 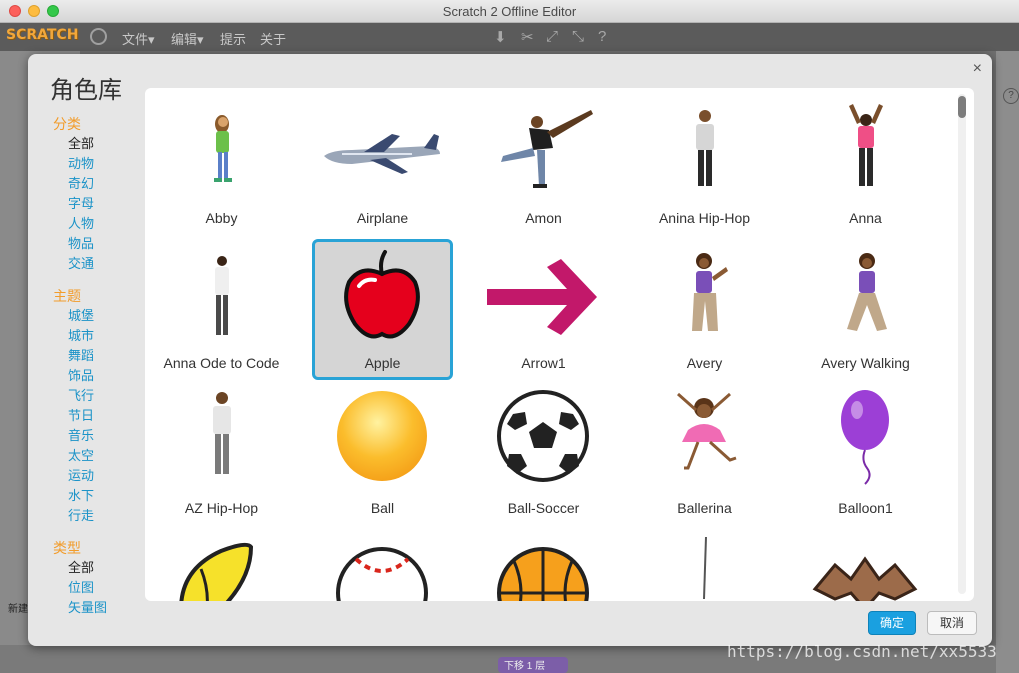 I want to click on sprite-tile-az-hip-hop: AZ Hip-Hop, so click(x=221, y=454).